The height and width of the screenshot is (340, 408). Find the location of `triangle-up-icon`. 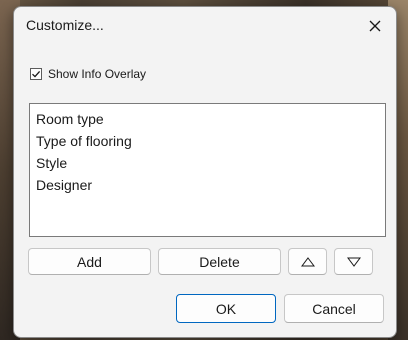

triangle-up-icon is located at coordinates (307, 261).